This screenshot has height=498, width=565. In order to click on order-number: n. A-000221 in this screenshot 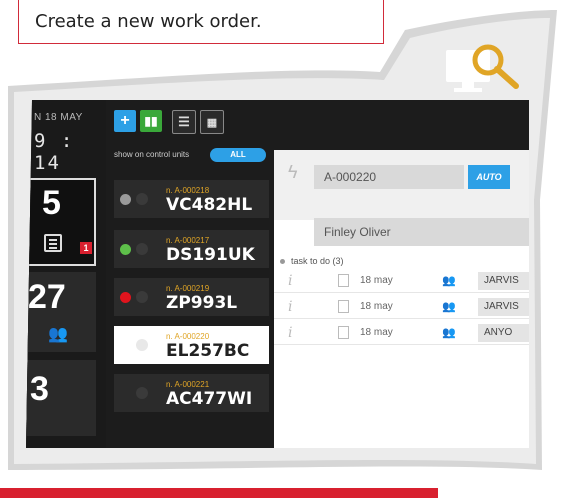, I will do `click(188, 384)`.